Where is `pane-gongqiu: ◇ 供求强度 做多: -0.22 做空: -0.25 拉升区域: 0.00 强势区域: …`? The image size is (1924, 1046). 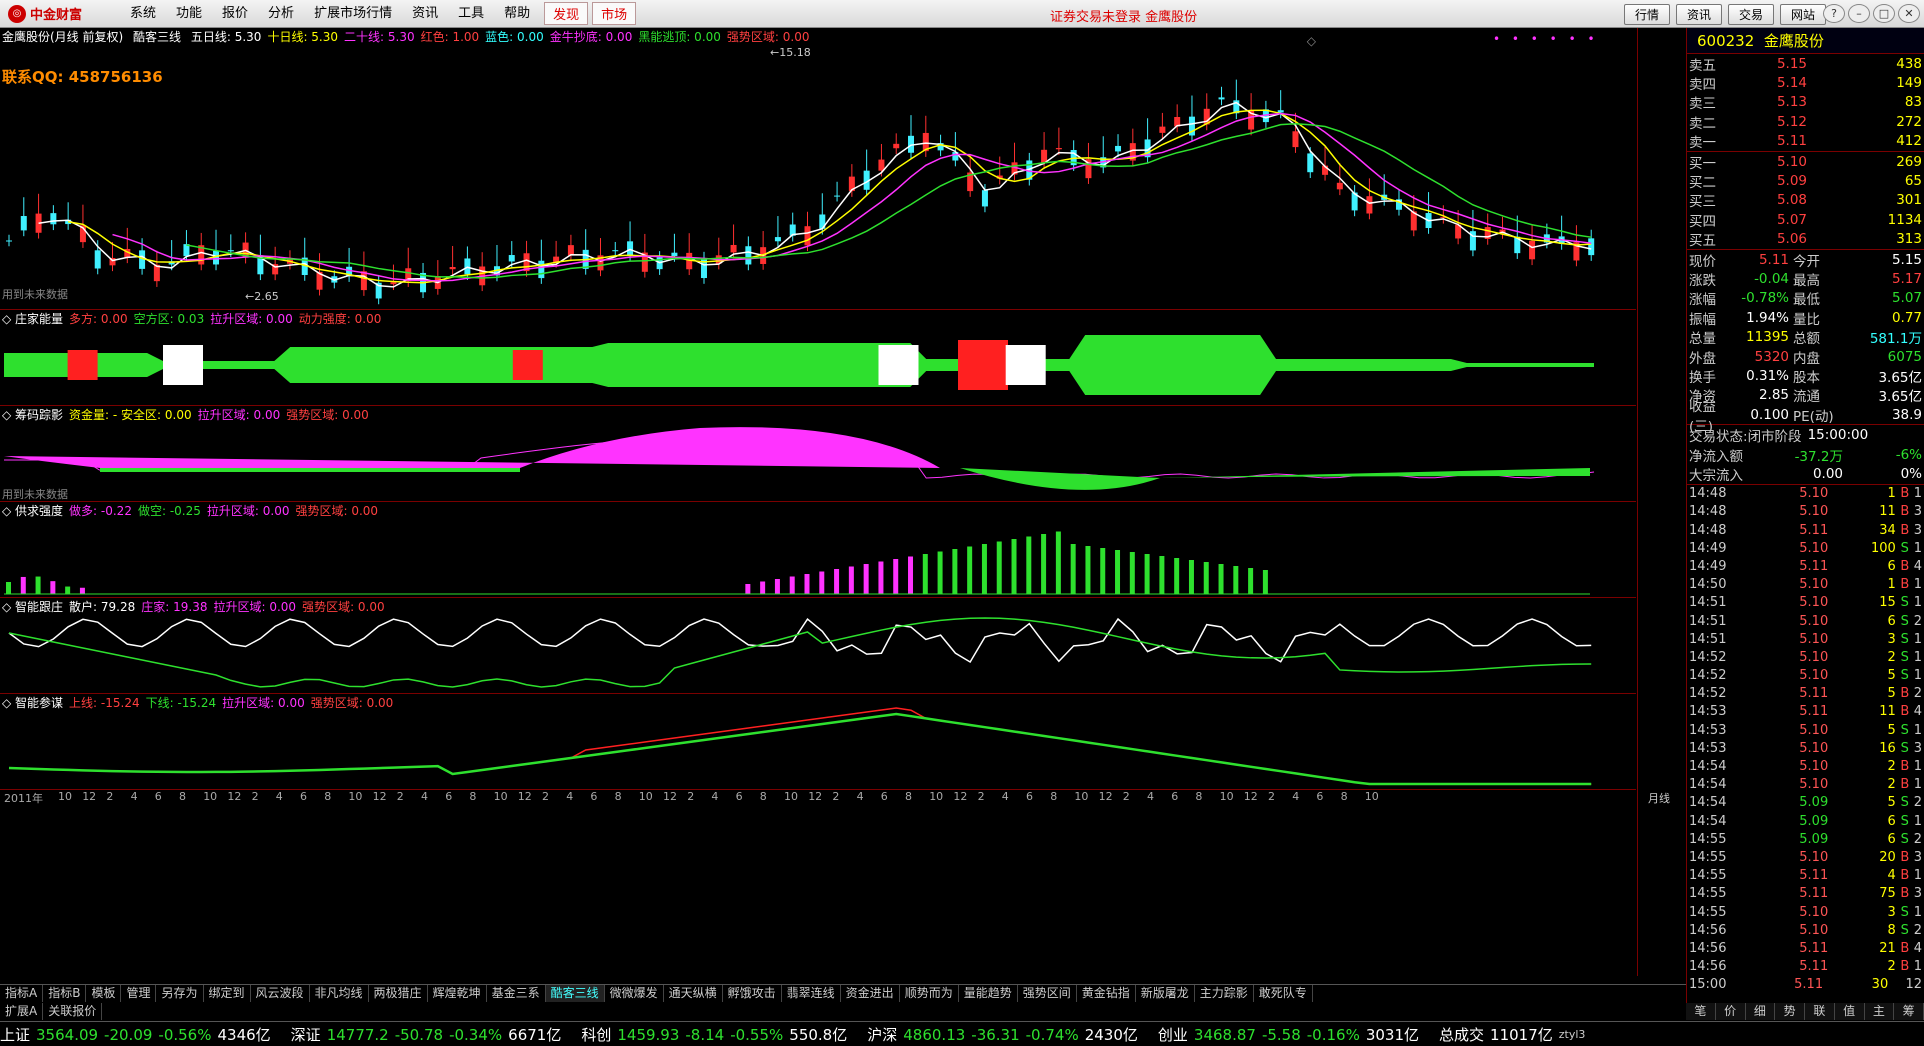
pane-gongqiu: ◇ 供求强度 做多: -0.22 做空: -0.25 拉升区域: 0.00 强势区域: … is located at coordinates (818, 550).